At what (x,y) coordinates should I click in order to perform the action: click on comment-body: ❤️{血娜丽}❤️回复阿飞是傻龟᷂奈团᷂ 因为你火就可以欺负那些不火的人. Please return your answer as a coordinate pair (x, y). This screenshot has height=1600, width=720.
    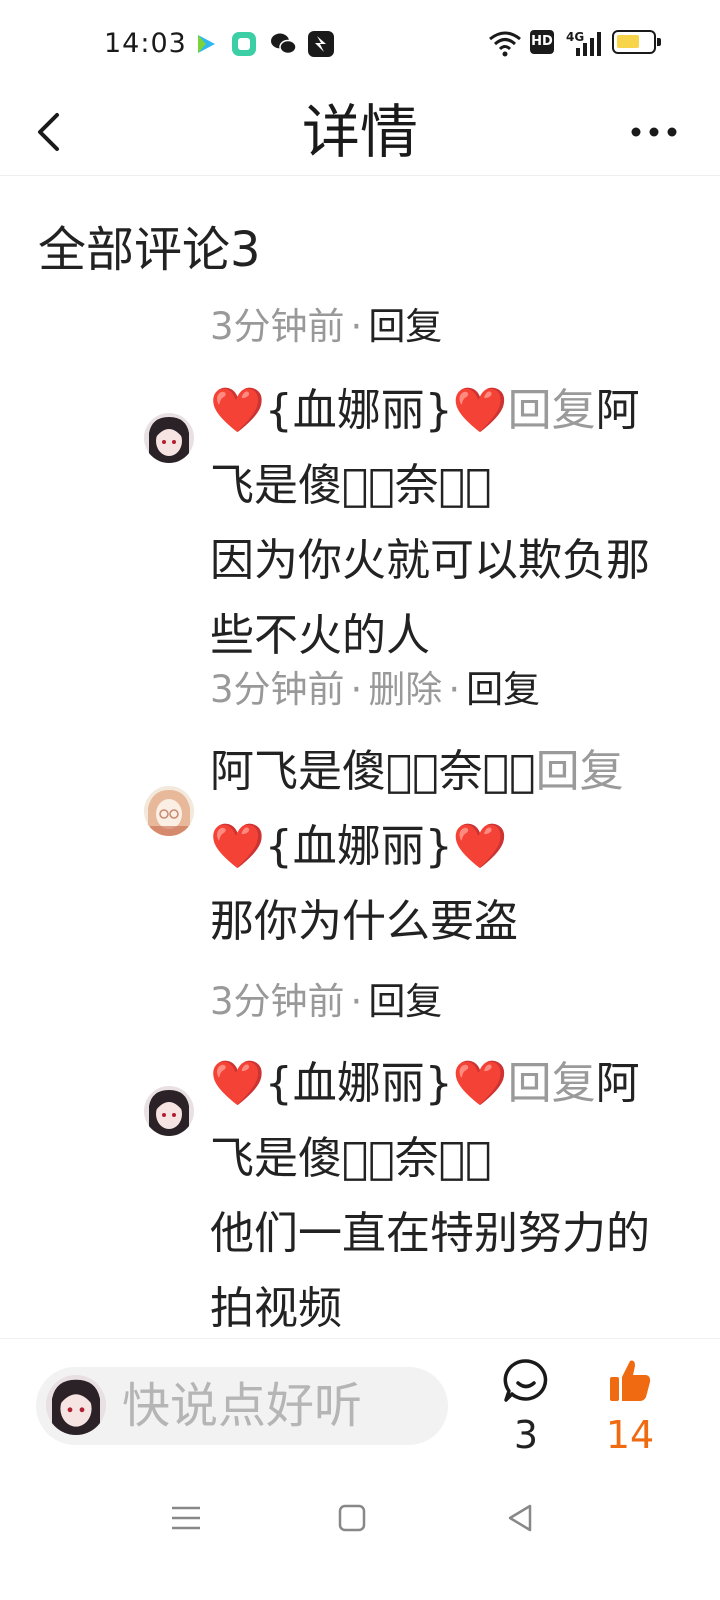
    Looking at the image, I should click on (440, 523).